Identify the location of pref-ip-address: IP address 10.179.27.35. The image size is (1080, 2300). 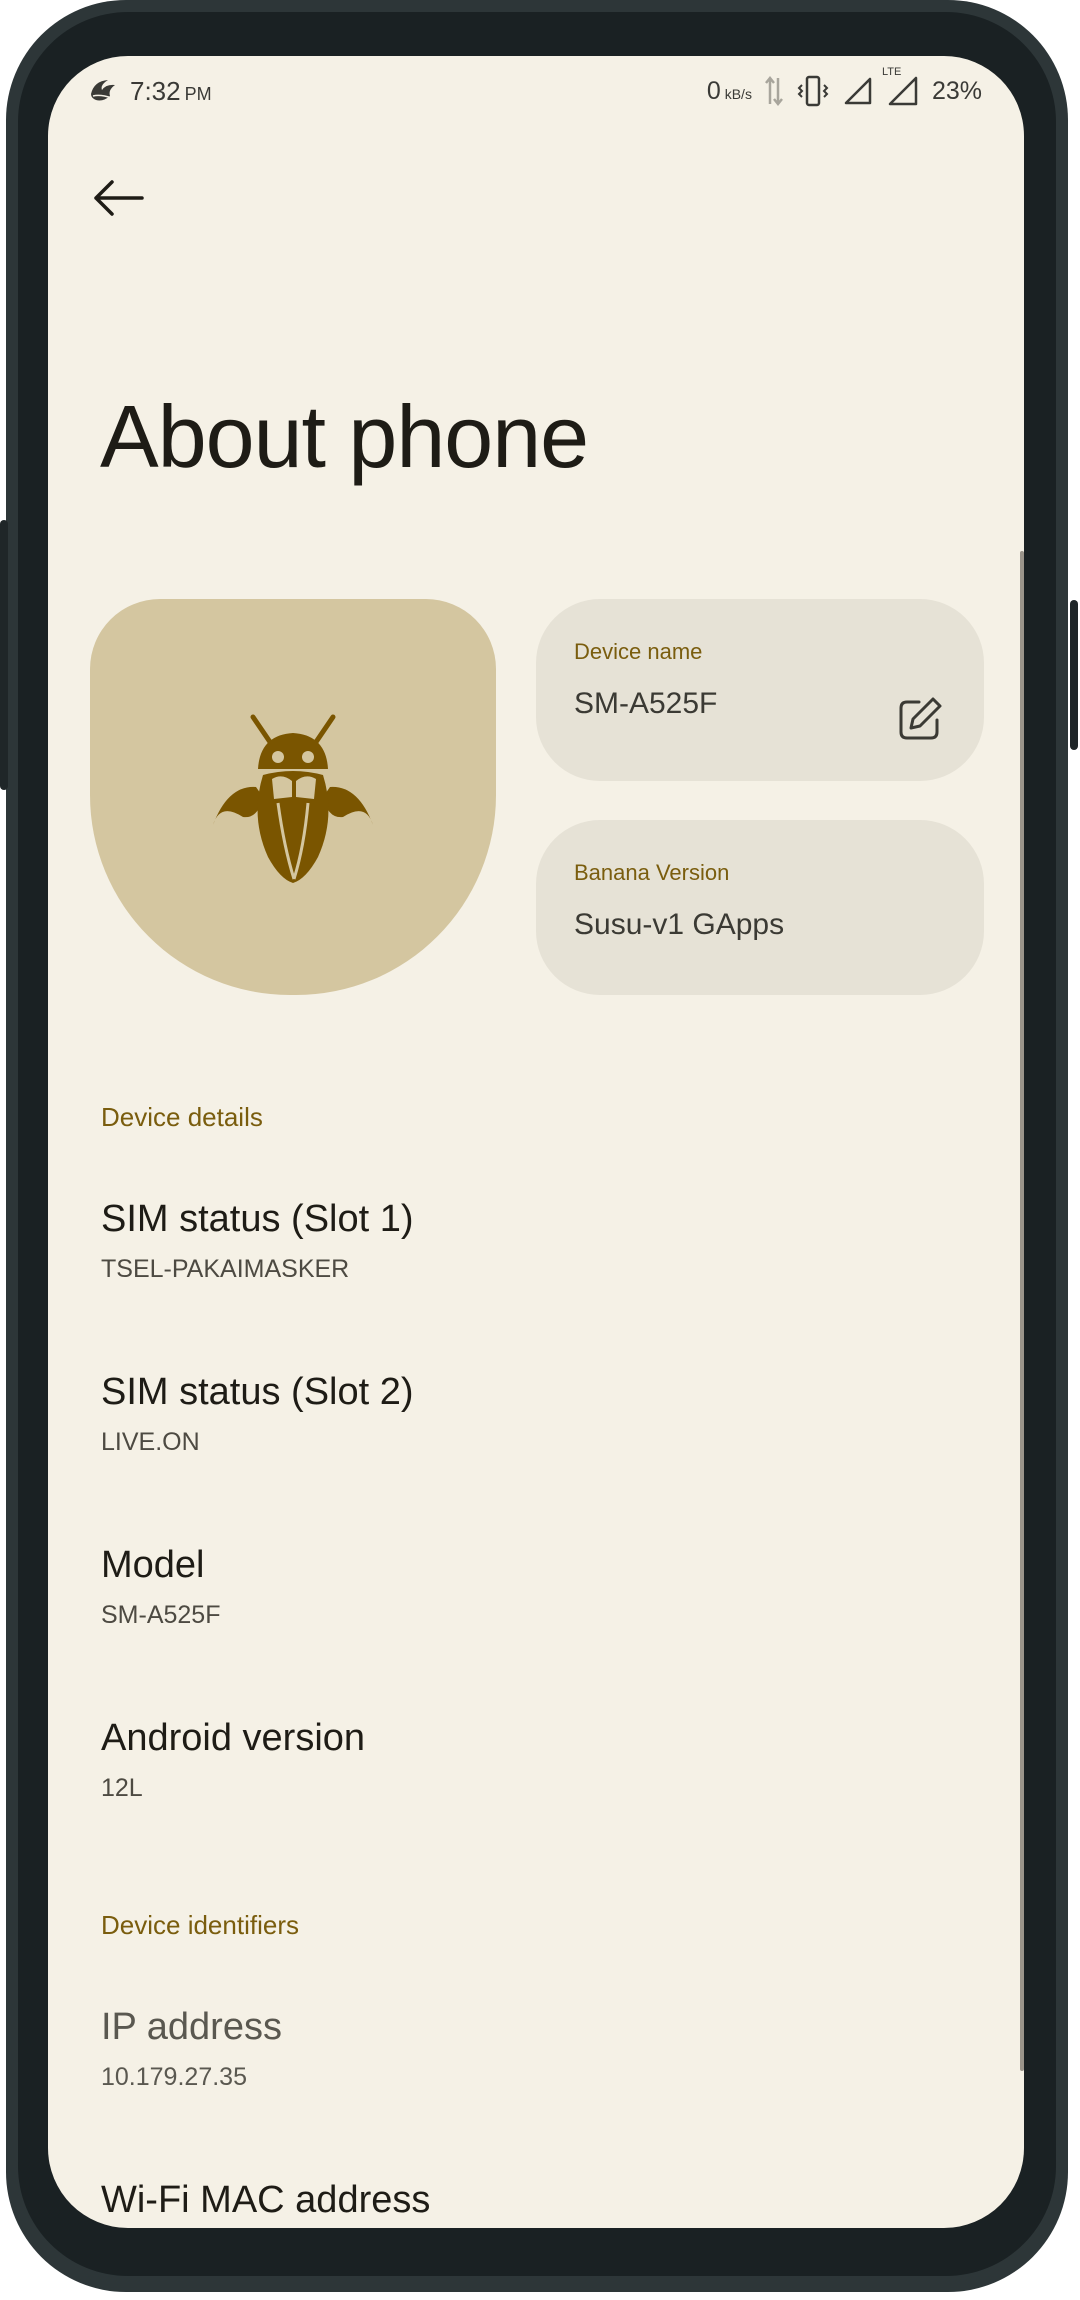
(541, 2049).